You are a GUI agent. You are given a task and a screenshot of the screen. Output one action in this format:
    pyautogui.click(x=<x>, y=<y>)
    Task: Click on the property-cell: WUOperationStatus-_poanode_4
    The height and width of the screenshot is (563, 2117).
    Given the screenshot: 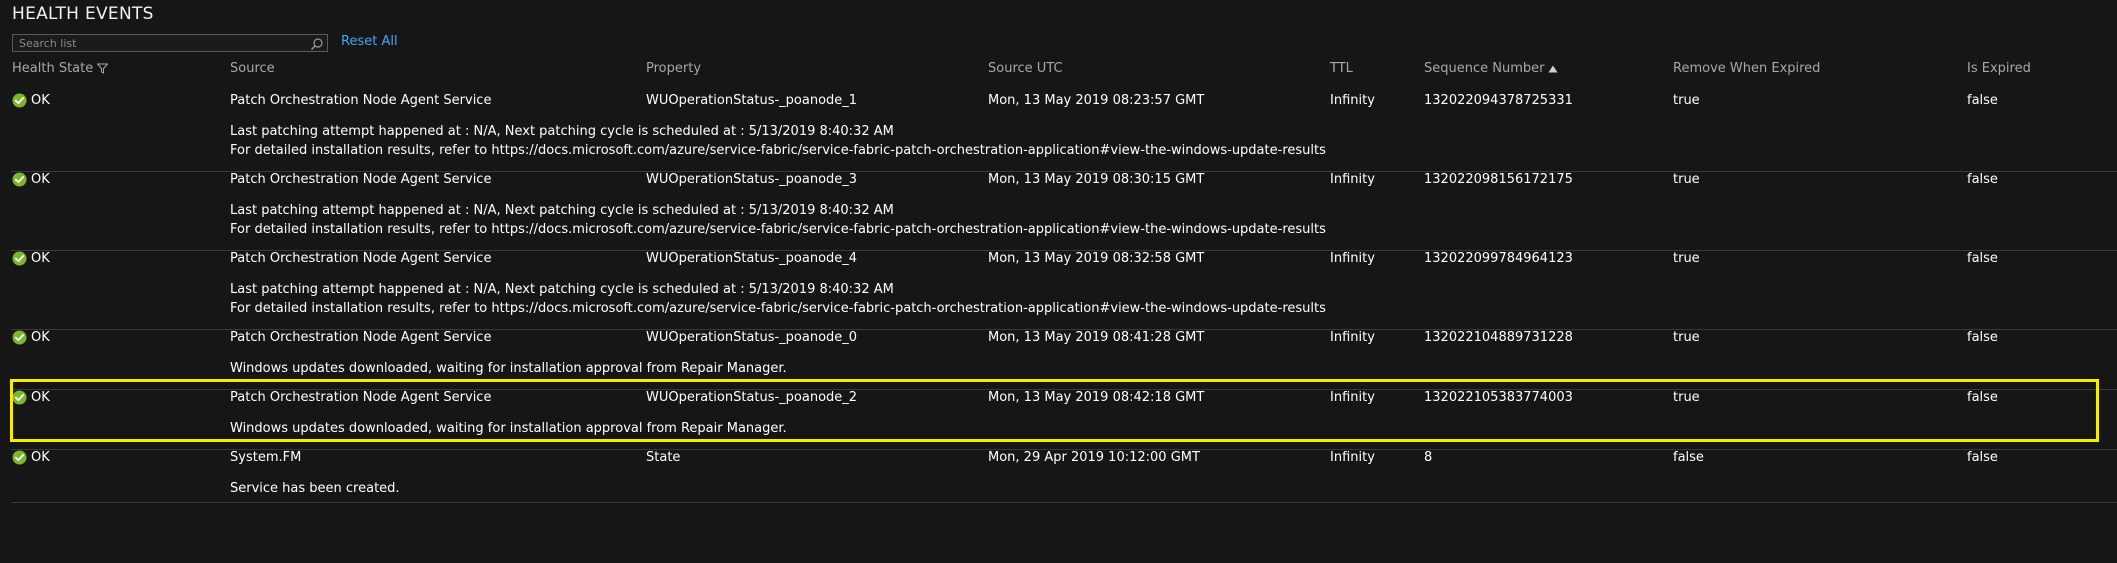 What is the action you would take?
    pyautogui.click(x=752, y=258)
    